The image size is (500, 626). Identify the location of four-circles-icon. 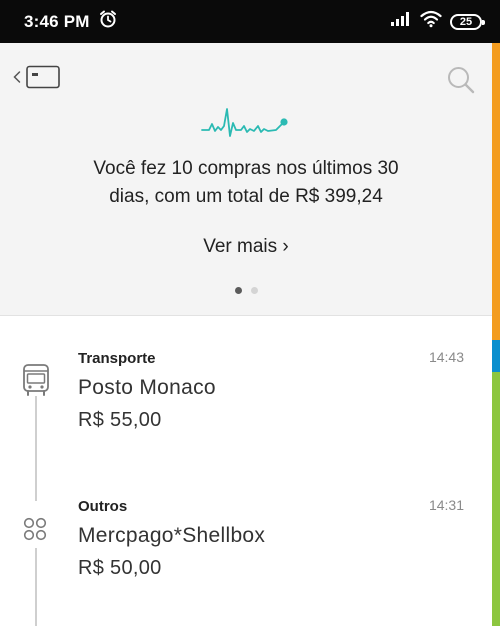
(35, 531).